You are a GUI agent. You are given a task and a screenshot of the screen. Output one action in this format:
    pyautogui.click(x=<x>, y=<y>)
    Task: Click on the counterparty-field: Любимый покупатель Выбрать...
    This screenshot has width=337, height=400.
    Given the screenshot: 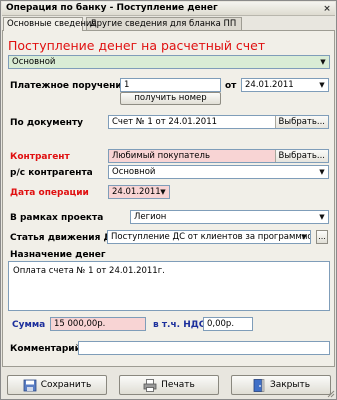 What is the action you would take?
    pyautogui.click(x=218, y=156)
    